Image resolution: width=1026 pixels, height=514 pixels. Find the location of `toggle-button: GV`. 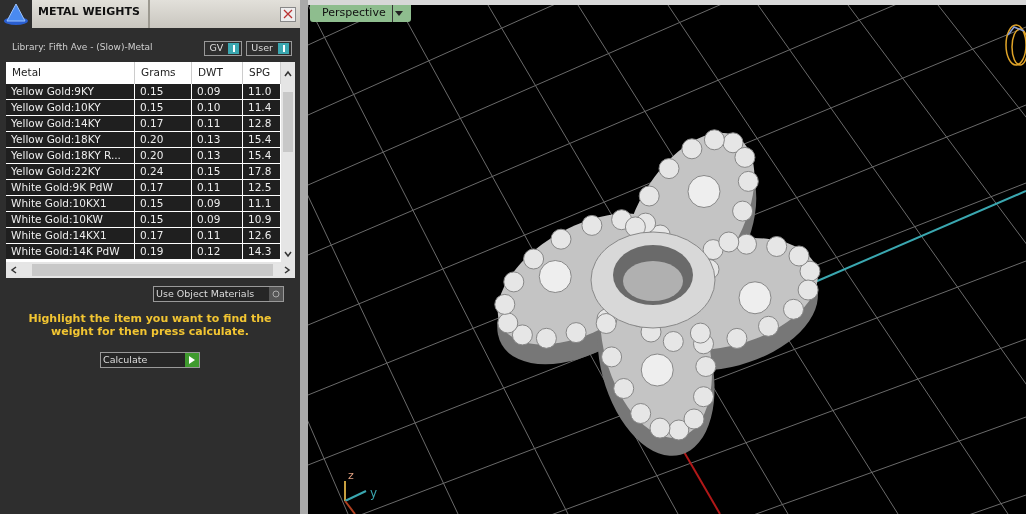

toggle-button: GV is located at coordinates (223, 48).